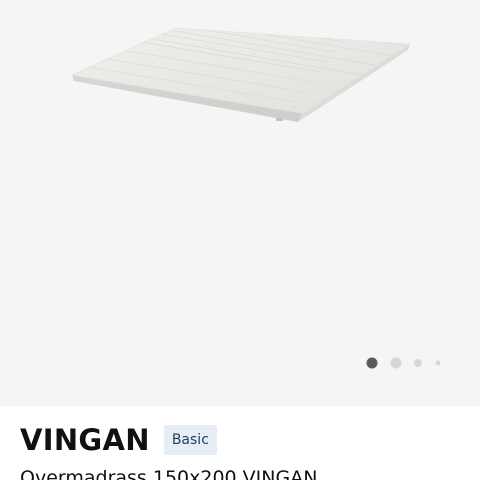  What do you see at coordinates (85, 440) in the screenshot?
I see `product-name: VINGAN` at bounding box center [85, 440].